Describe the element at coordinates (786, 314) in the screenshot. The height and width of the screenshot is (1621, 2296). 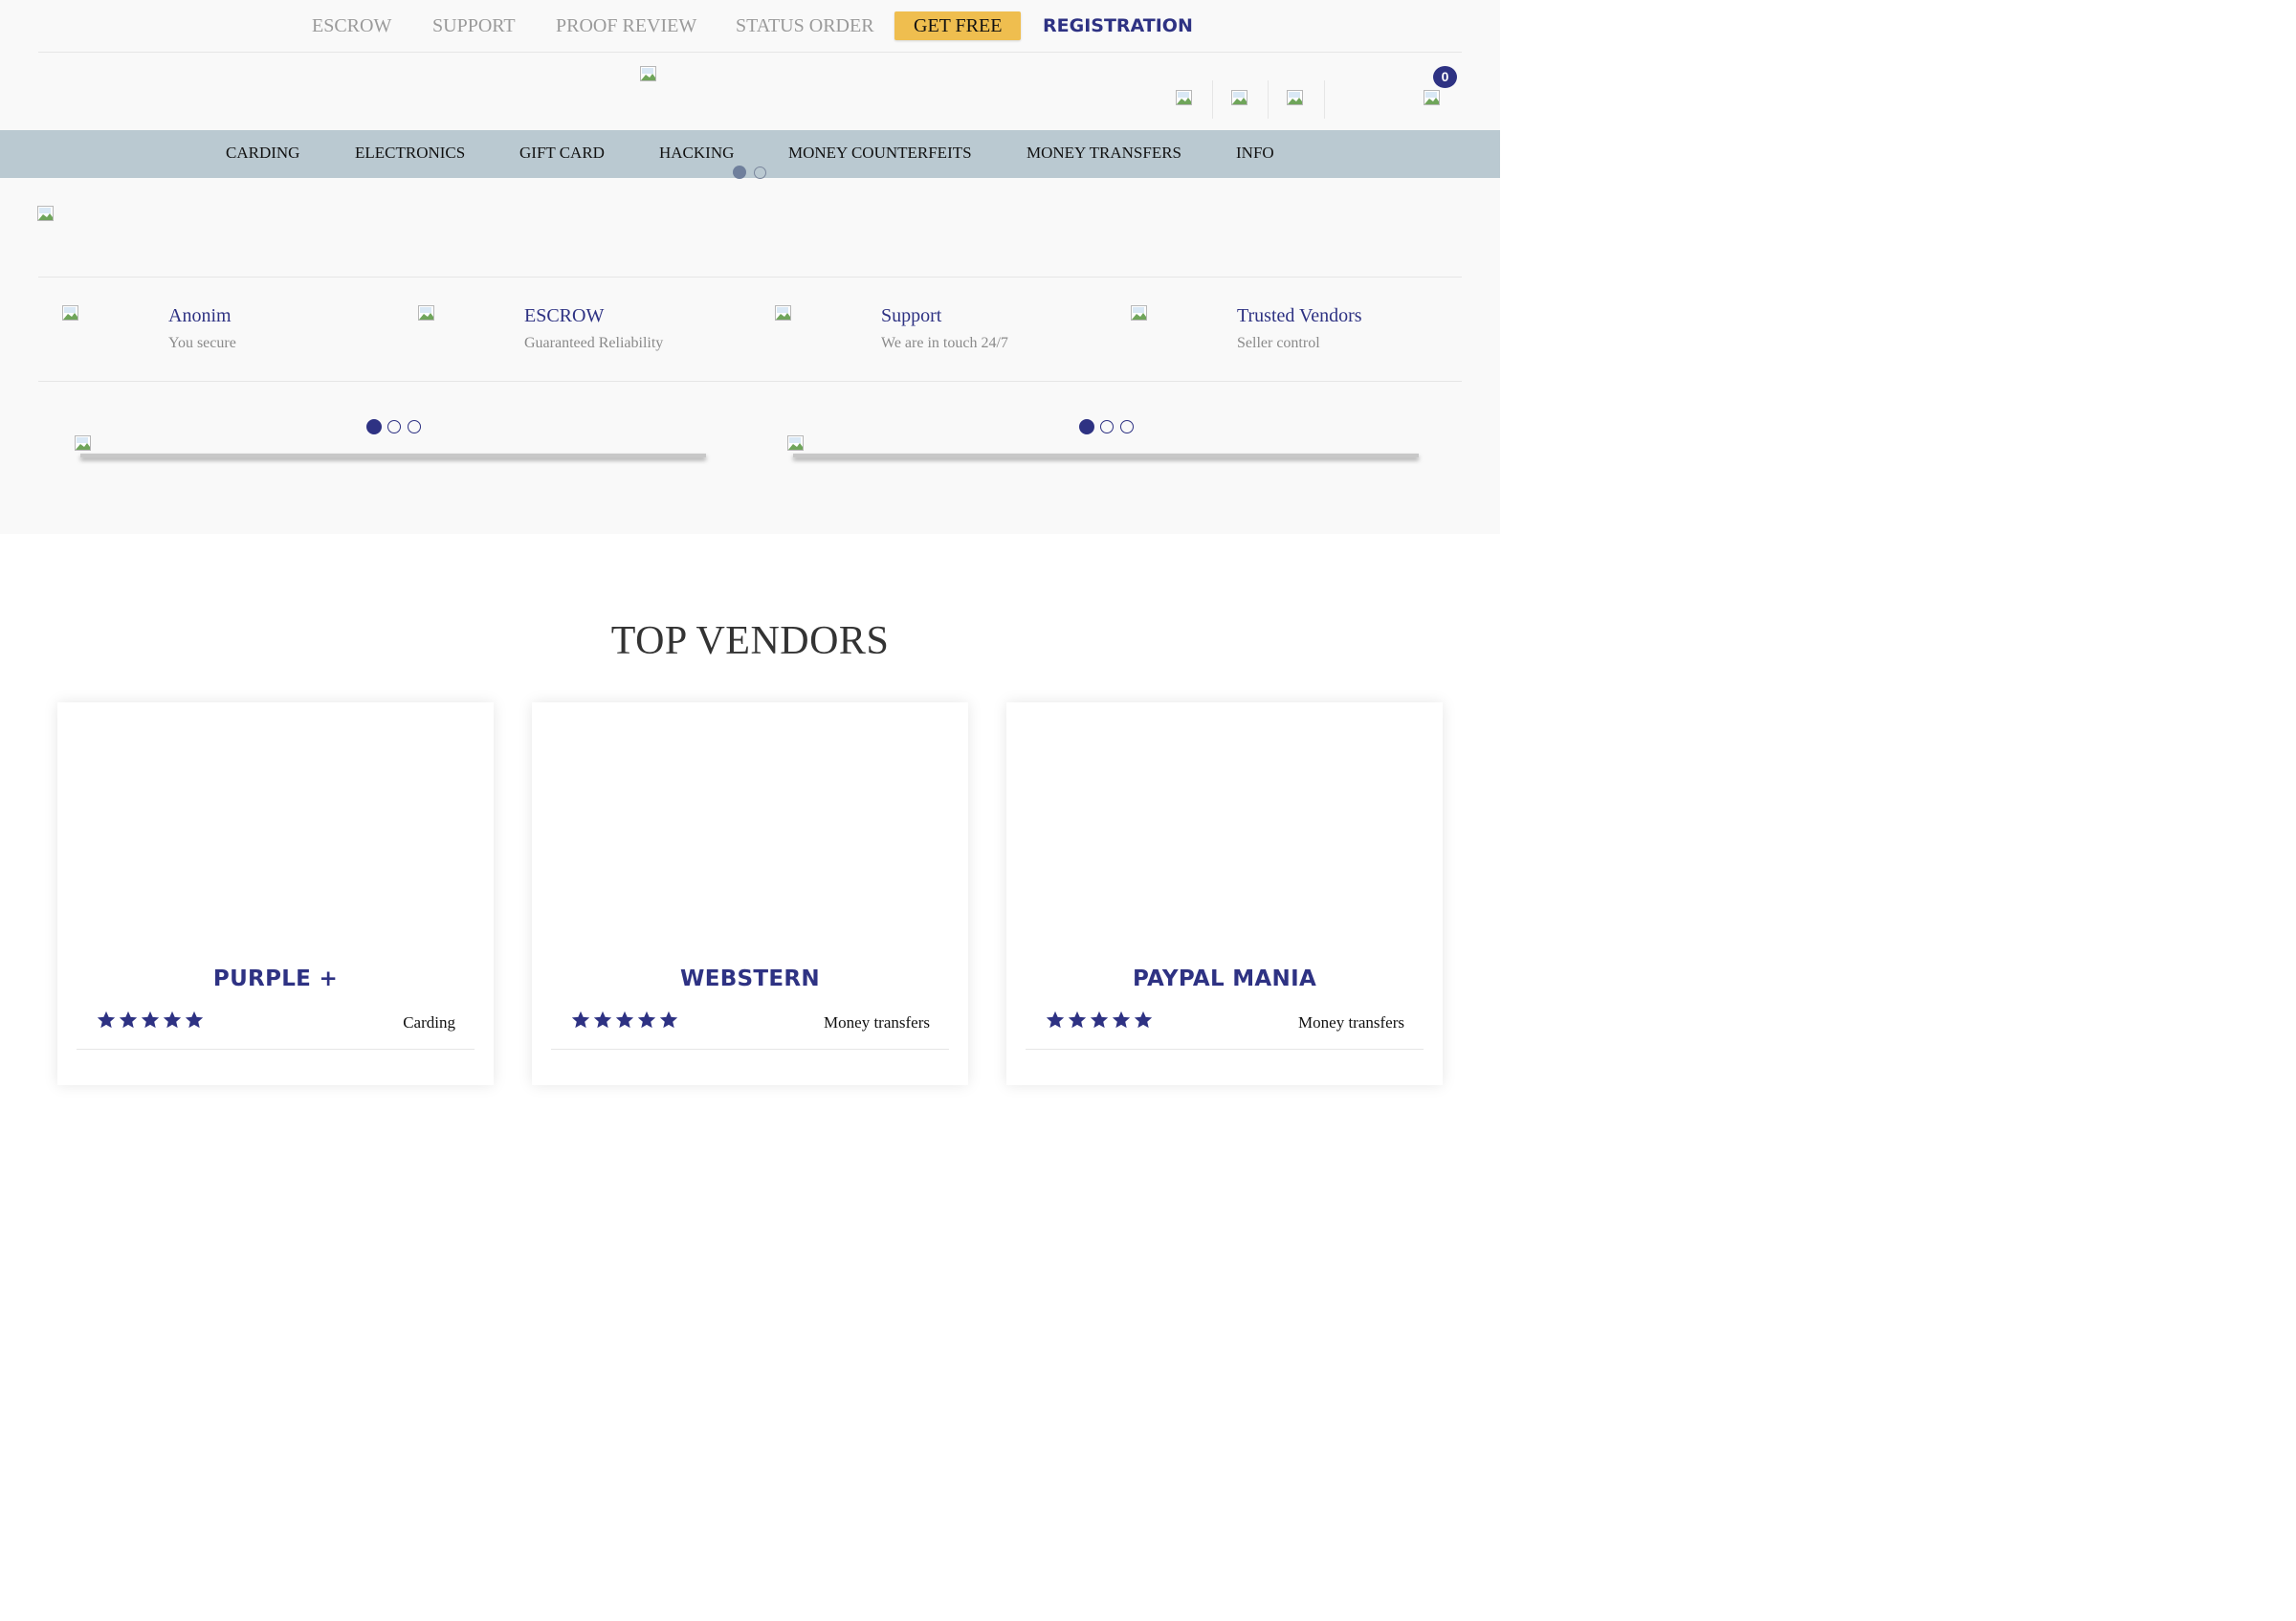
I see `support-icon` at that location.